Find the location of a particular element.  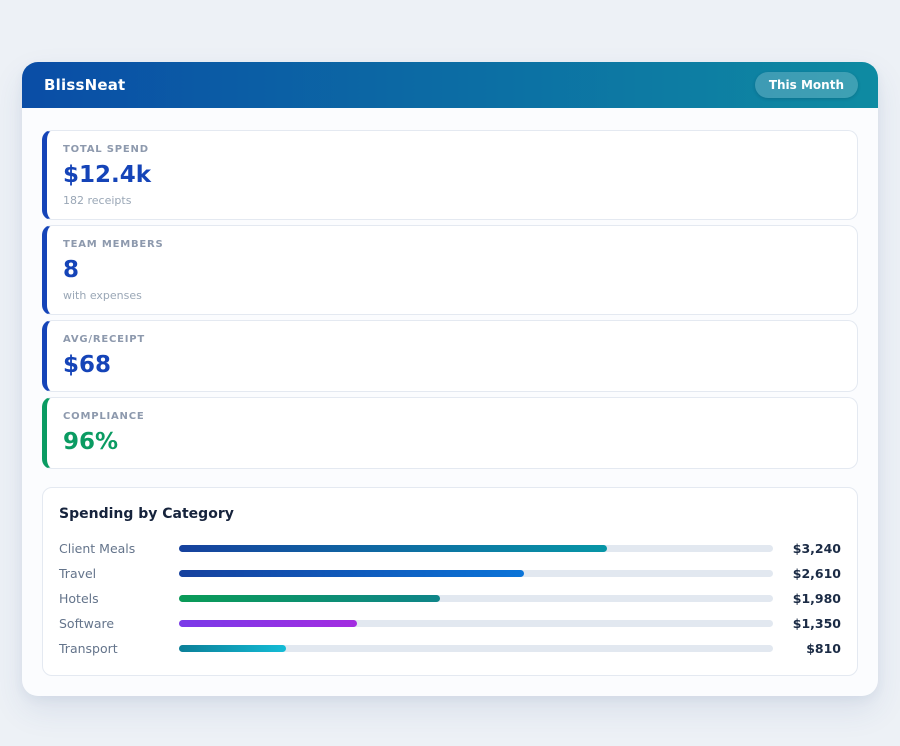

stat-value: 8 is located at coordinates (71, 270).